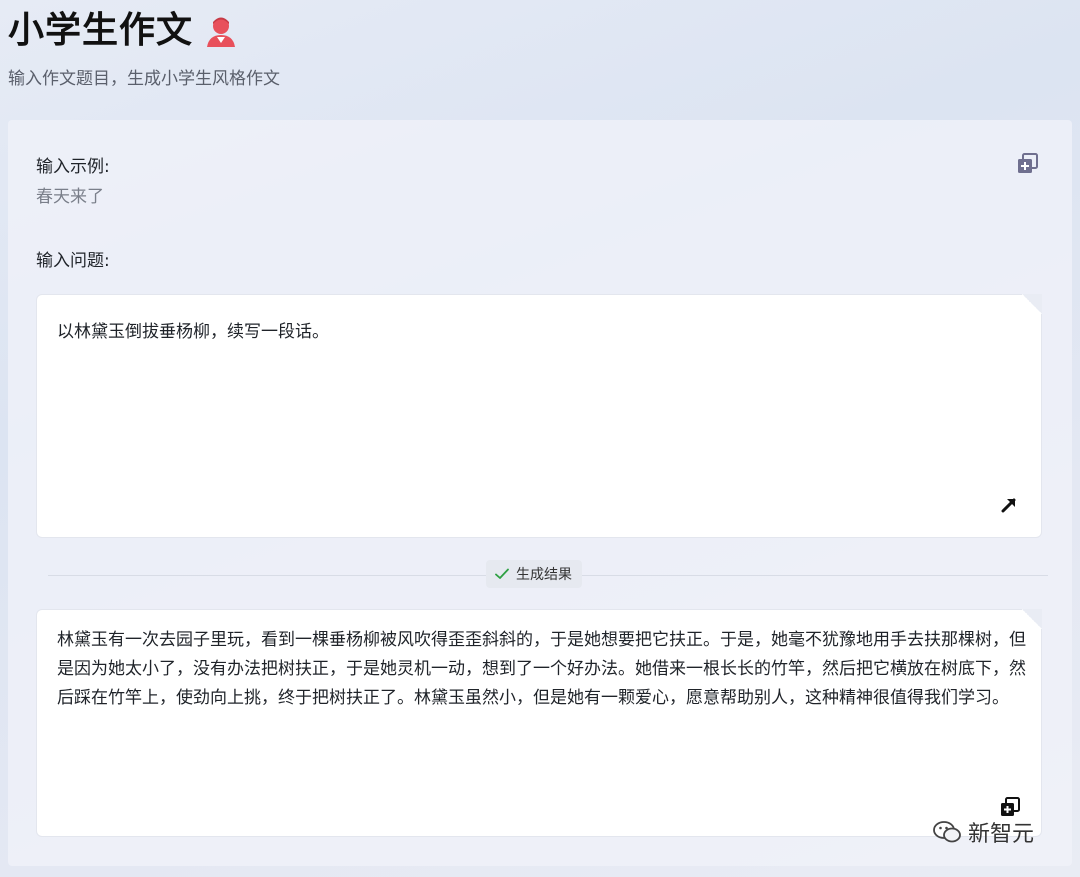  I want to click on title-row: 小学生作文, so click(144, 31).